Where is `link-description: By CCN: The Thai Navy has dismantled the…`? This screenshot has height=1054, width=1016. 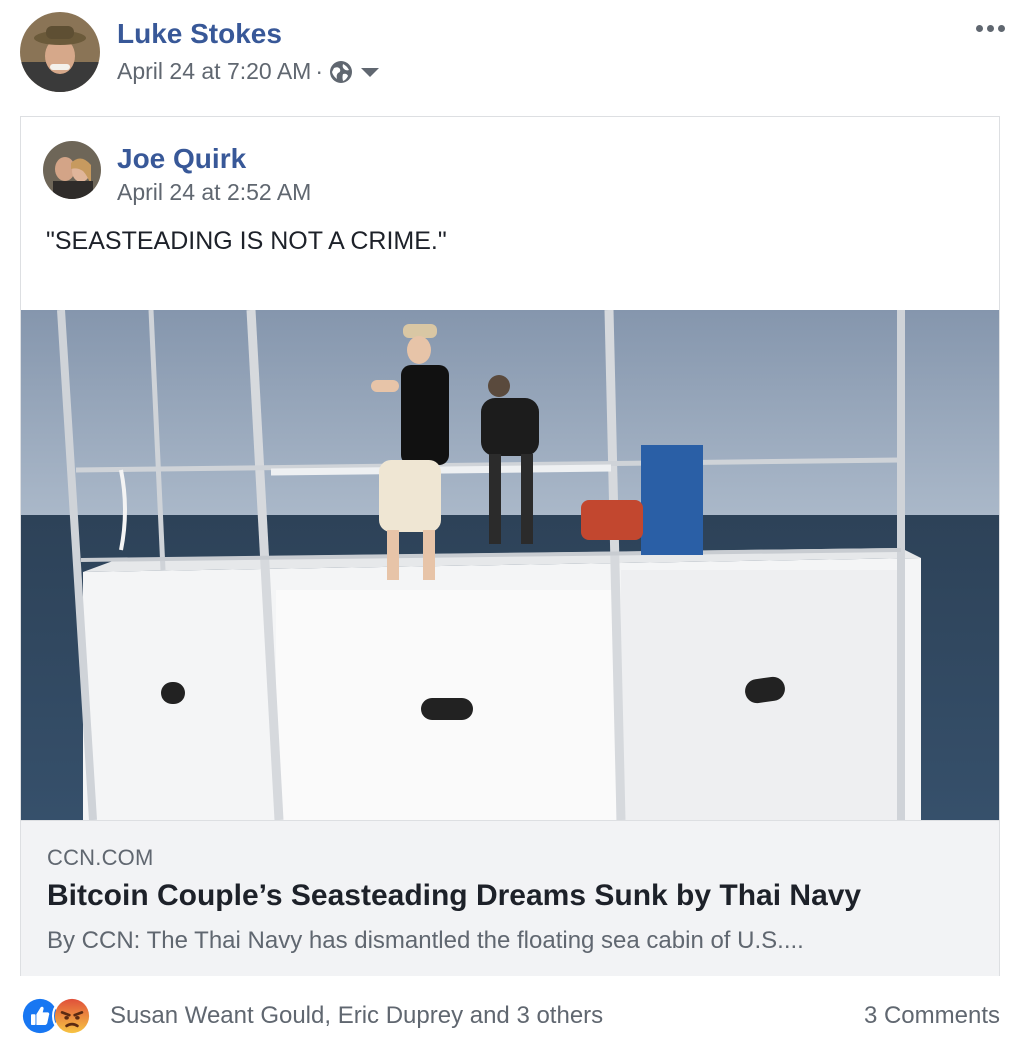
link-description: By CCN: The Thai Navy has dismantled the… is located at coordinates (425, 940).